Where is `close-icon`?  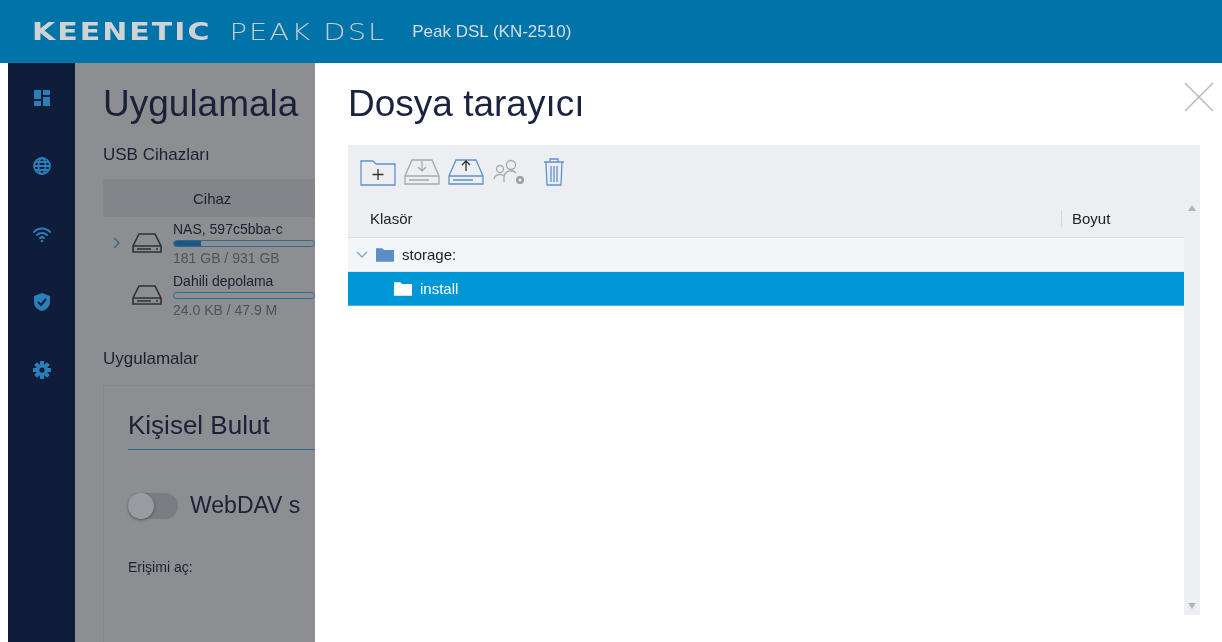
close-icon is located at coordinates (1199, 97).